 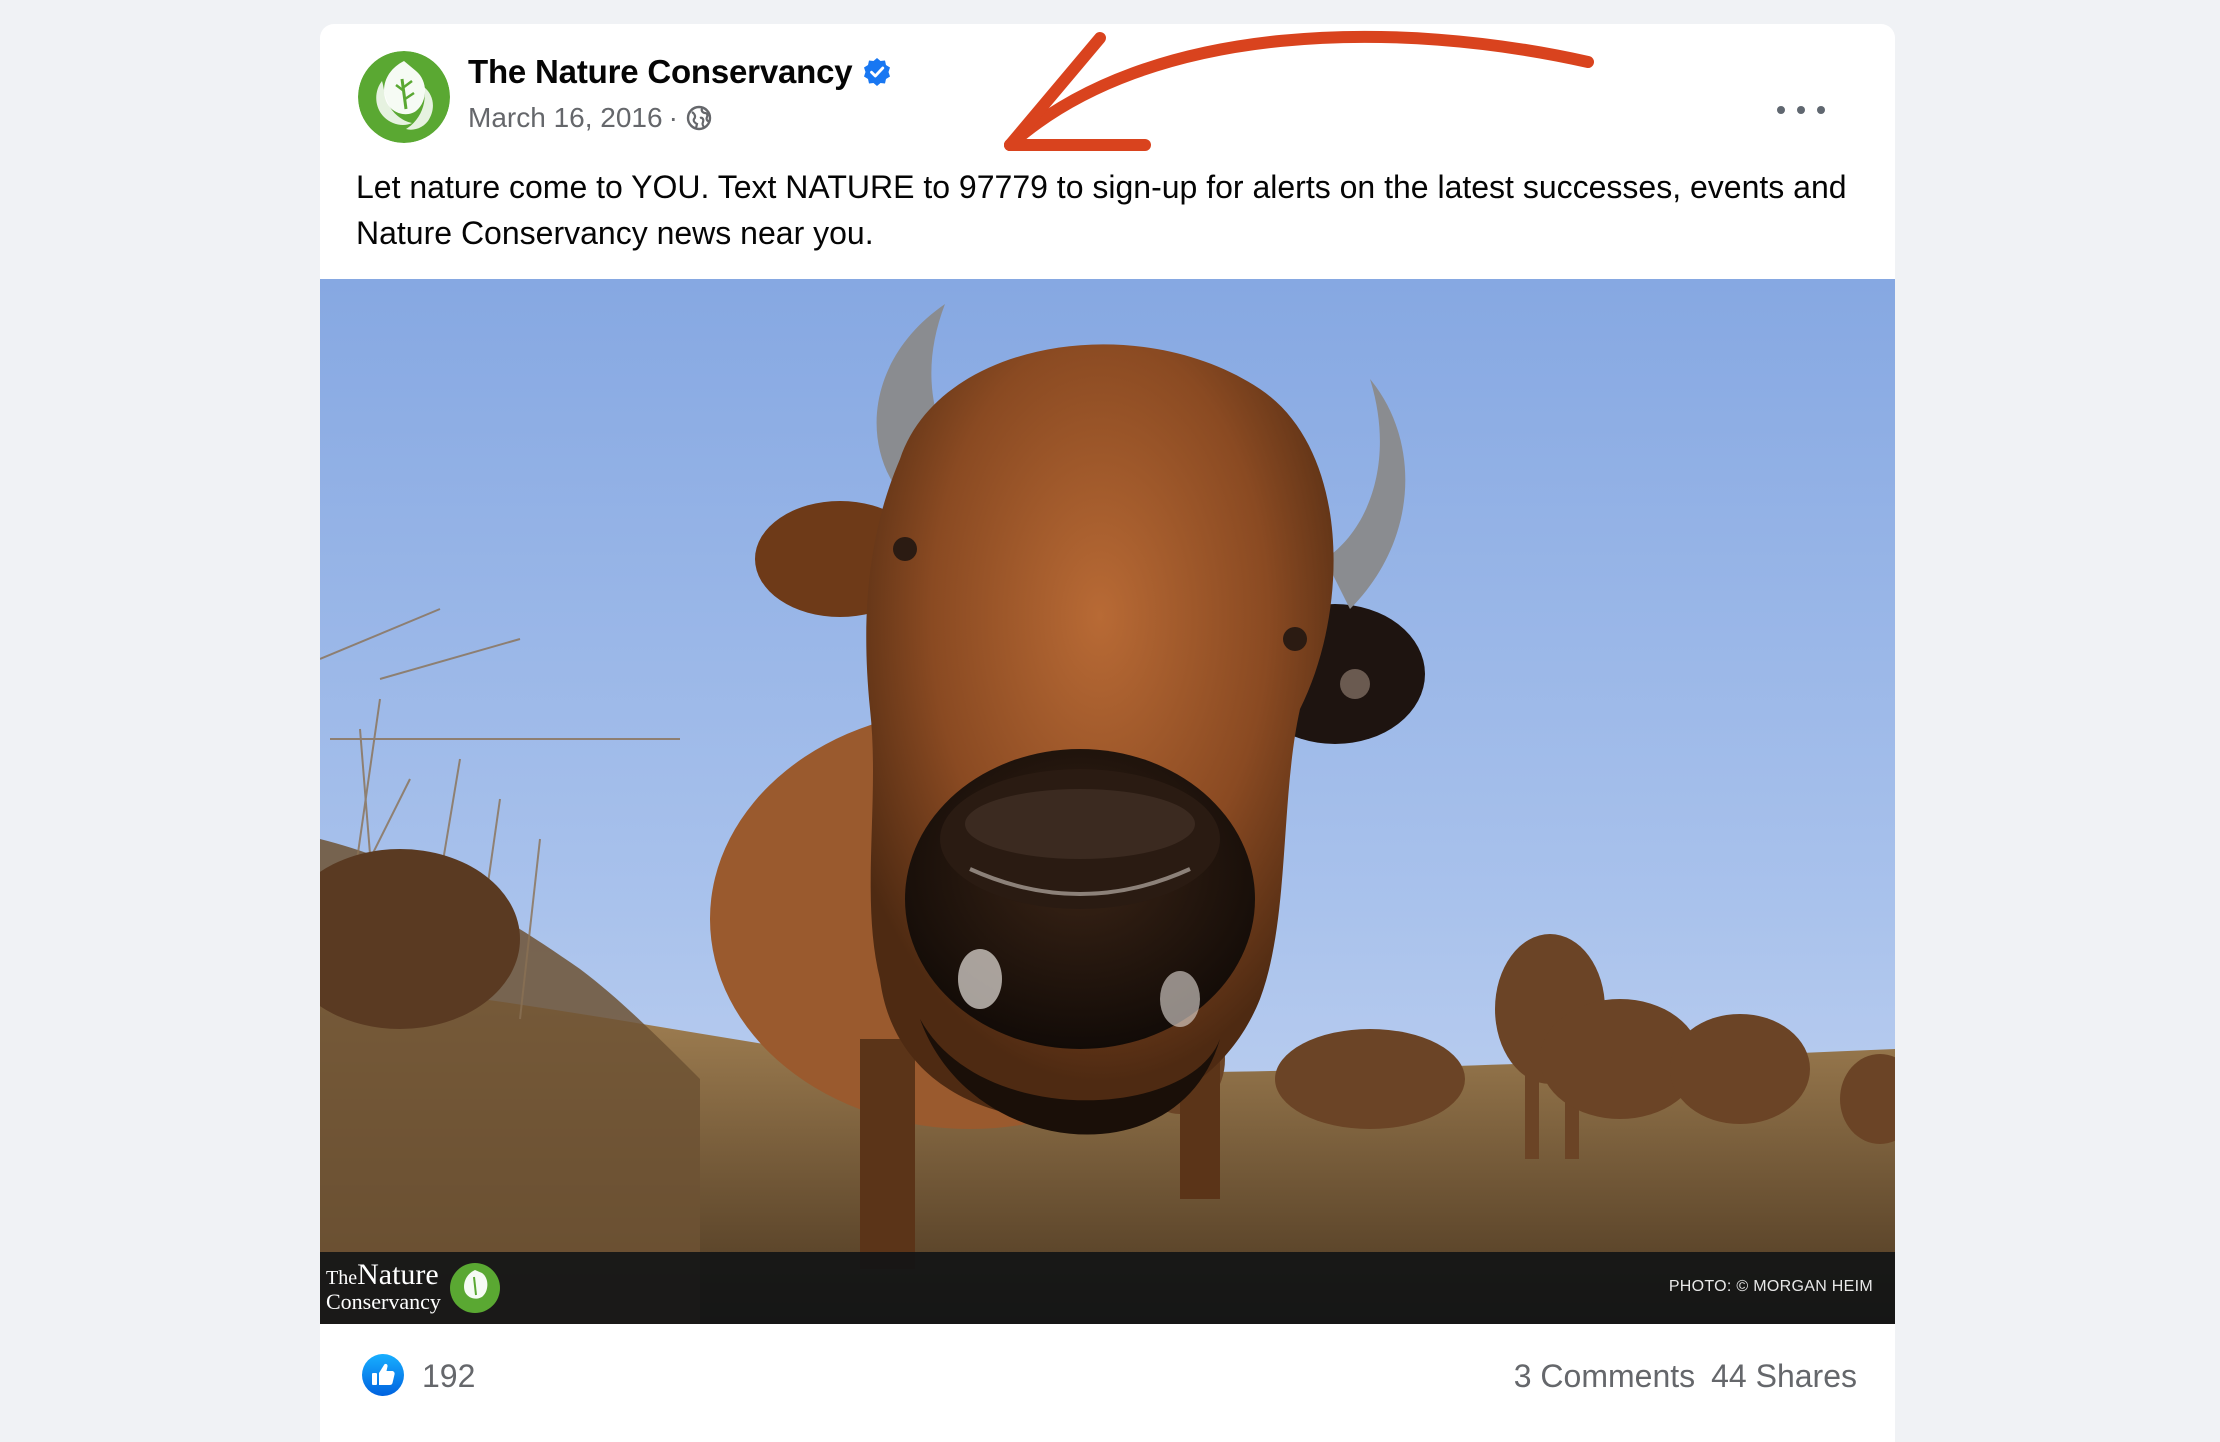 What do you see at coordinates (1801, 110) in the screenshot?
I see `more-options-icon` at bounding box center [1801, 110].